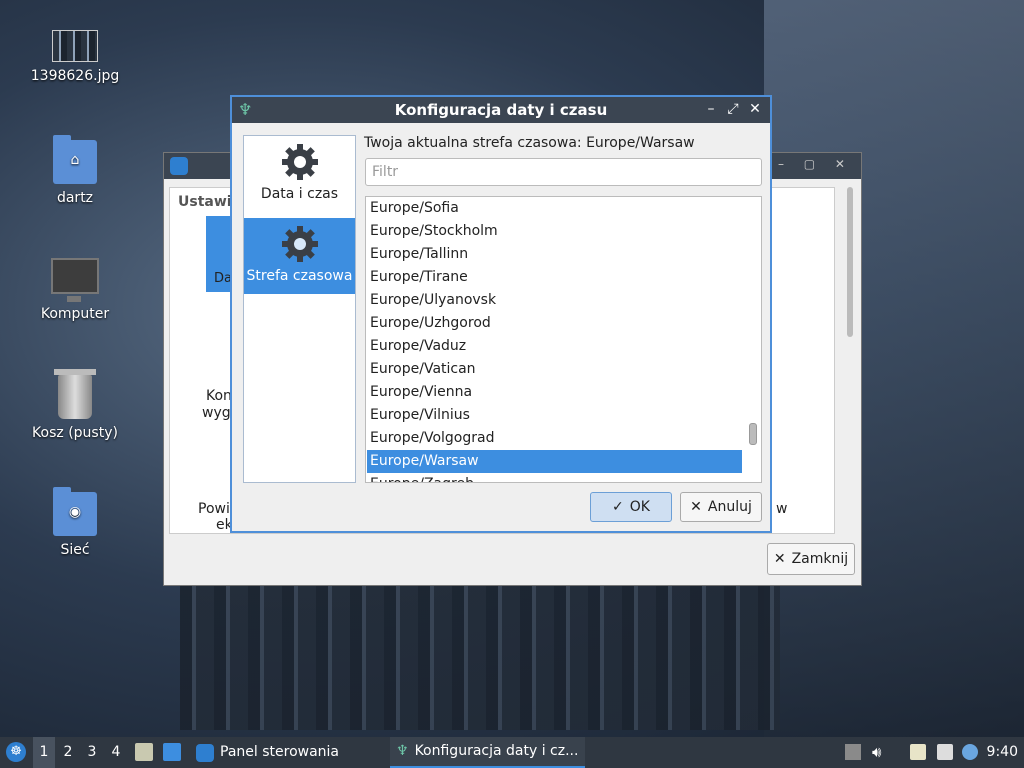 Image resolution: width=1024 pixels, height=768 pixels. I want to click on ok-button: ✓ OK, so click(631, 507).